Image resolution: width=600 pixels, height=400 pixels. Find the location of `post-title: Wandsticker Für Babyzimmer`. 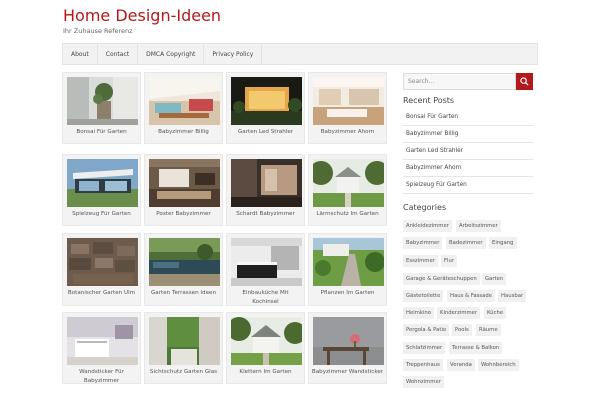

post-title: Wandsticker Für Babyzimmer is located at coordinates (101, 376).